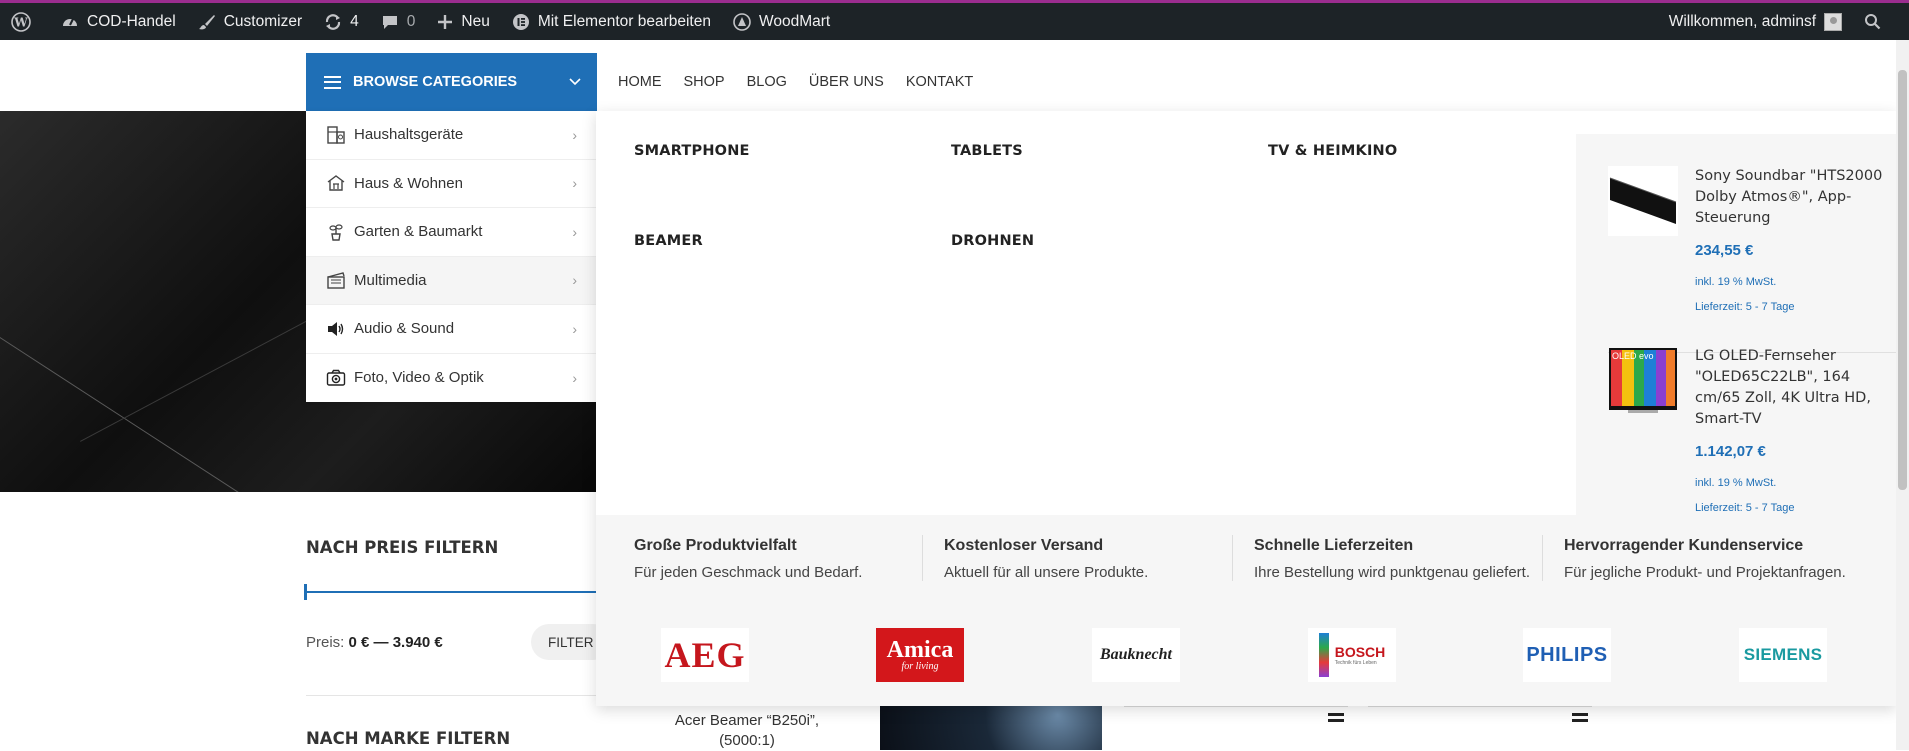  Describe the element at coordinates (70, 22) in the screenshot. I see `dashboard-icon` at that location.